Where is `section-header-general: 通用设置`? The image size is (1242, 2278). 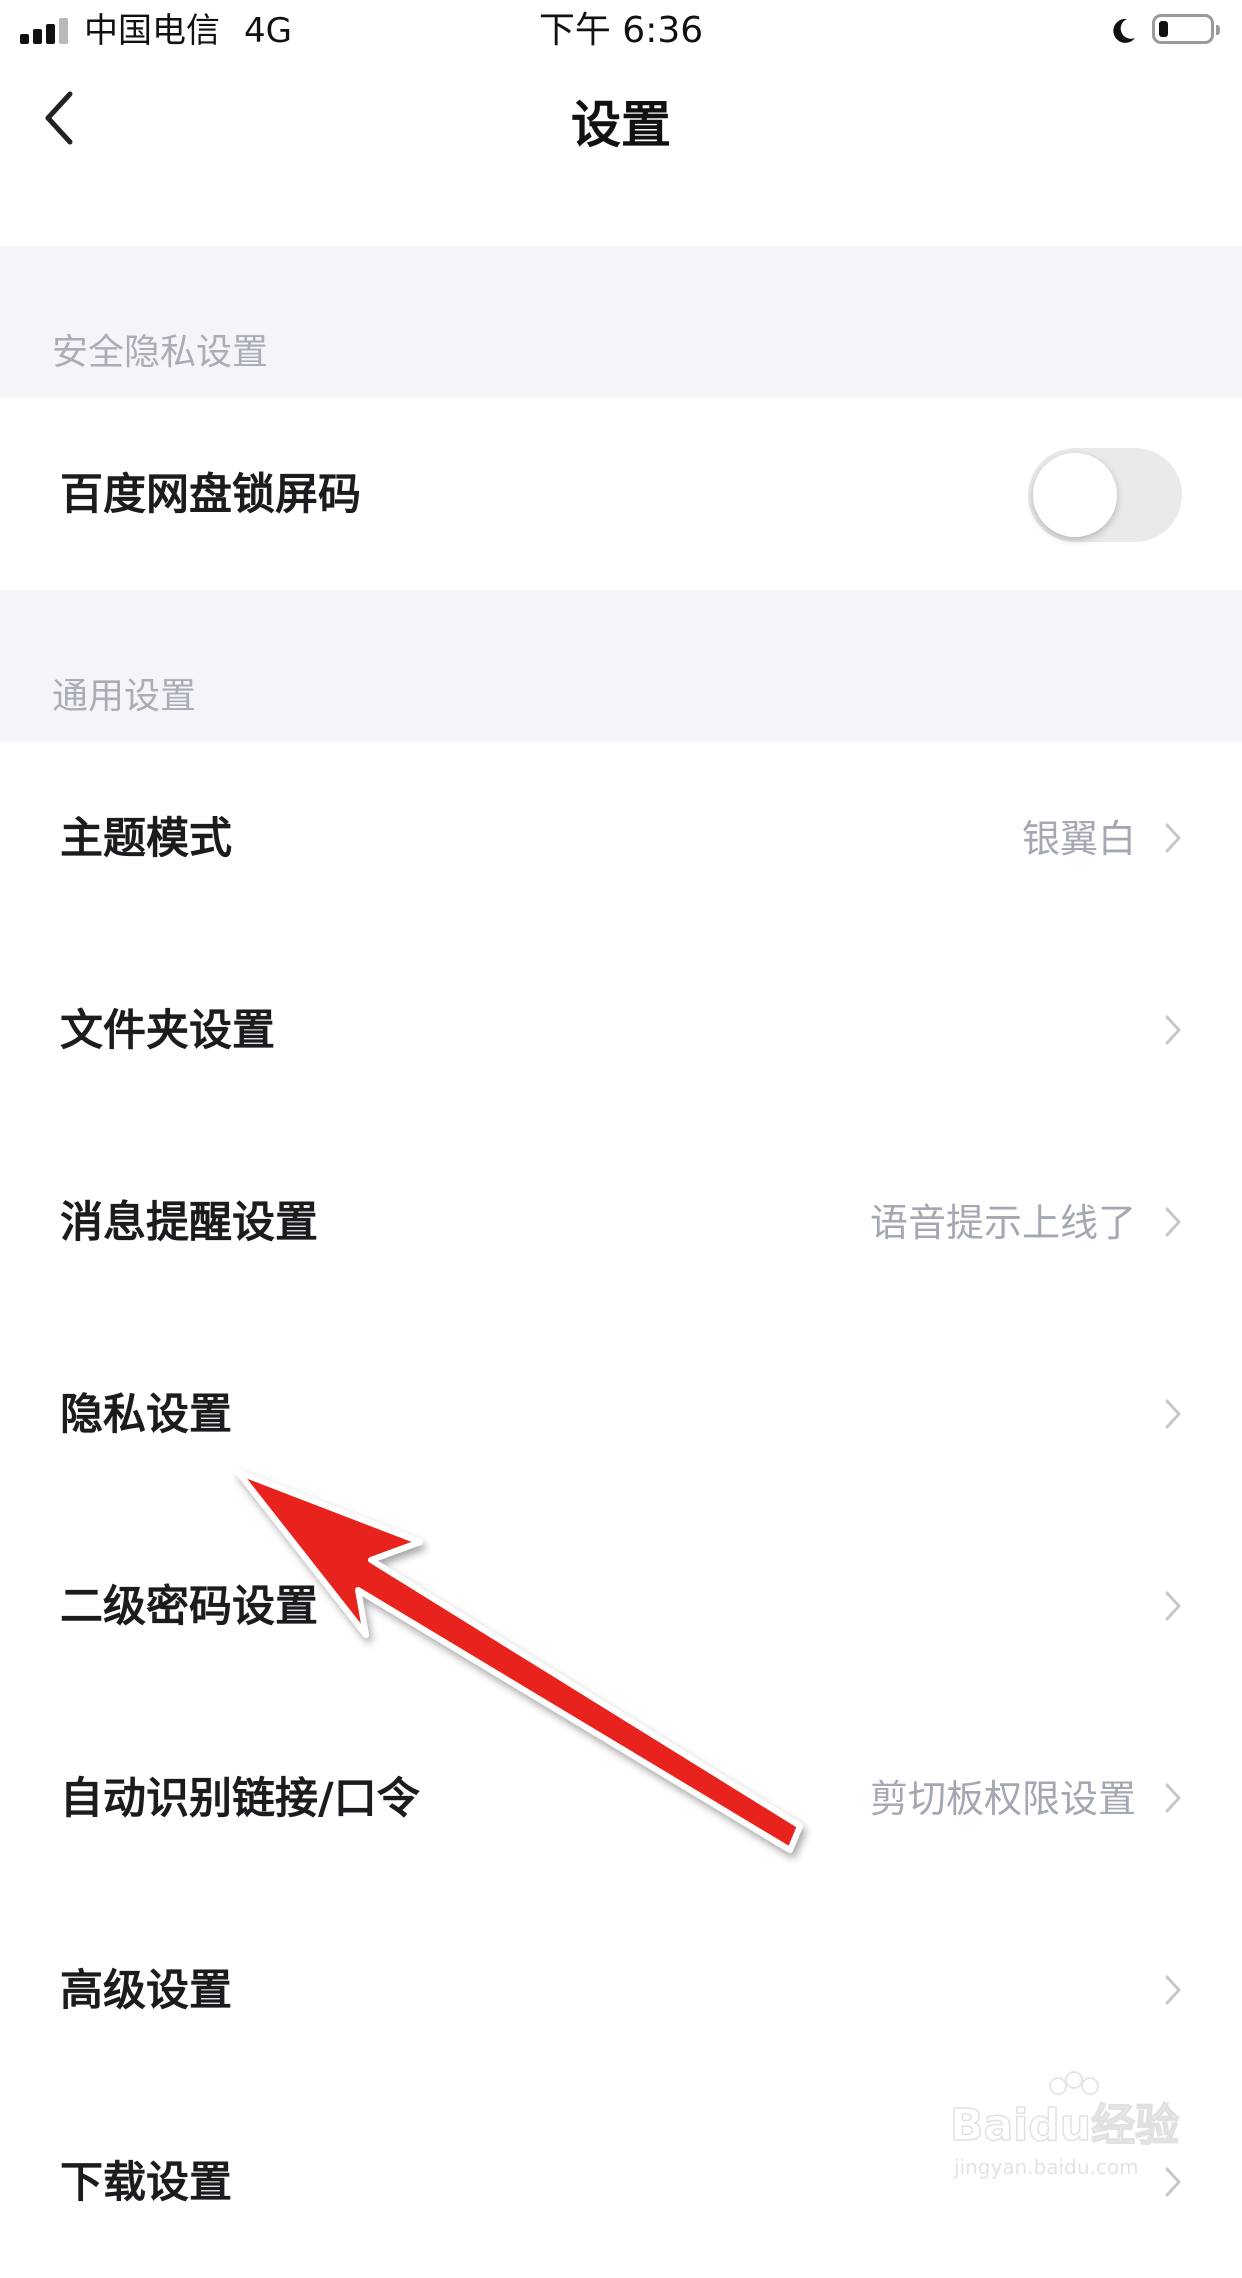
section-header-general: 通用设置 is located at coordinates (621, 666).